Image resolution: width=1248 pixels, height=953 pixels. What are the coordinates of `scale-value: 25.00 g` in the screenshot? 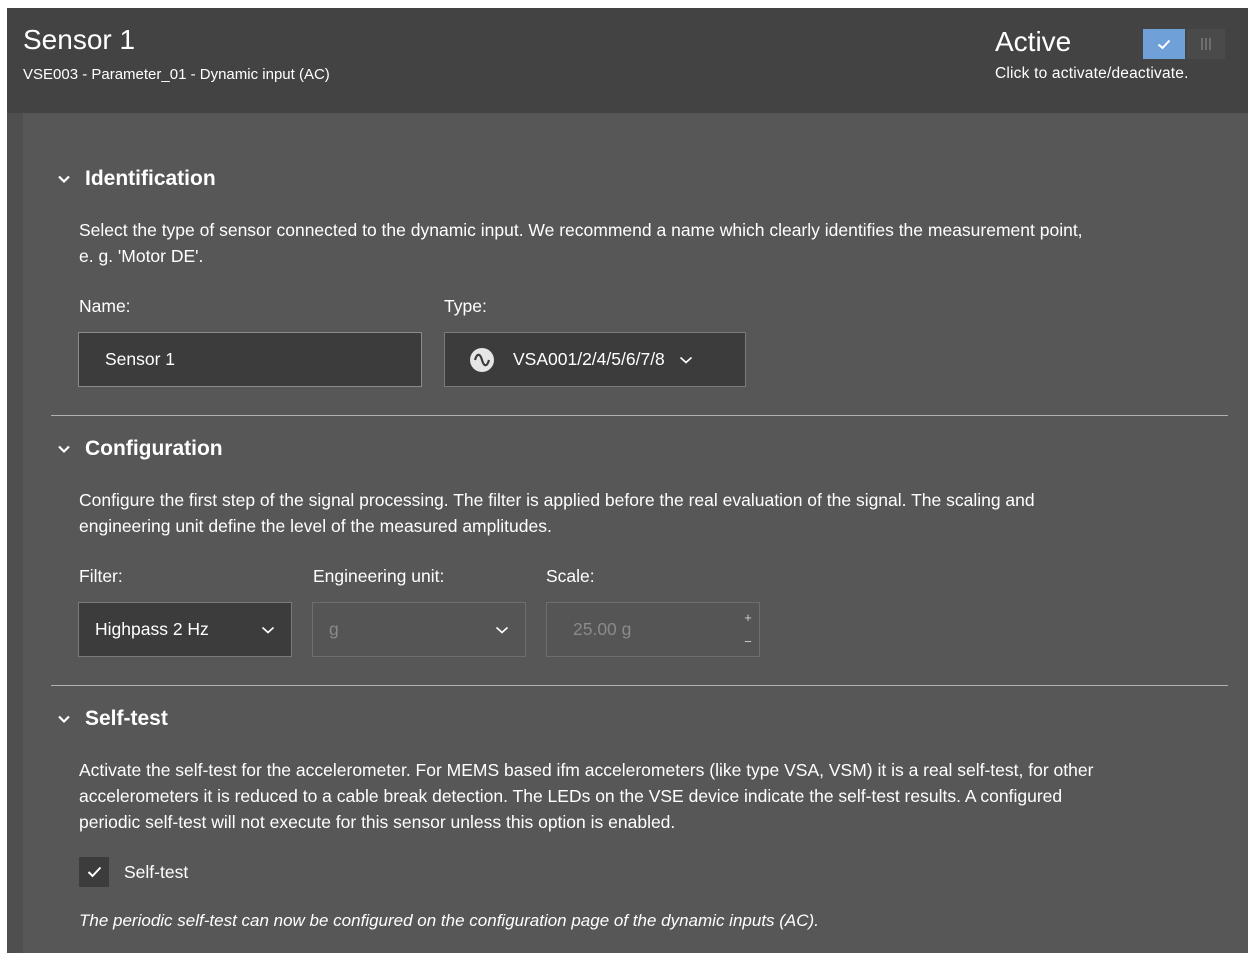 It's located at (602, 629).